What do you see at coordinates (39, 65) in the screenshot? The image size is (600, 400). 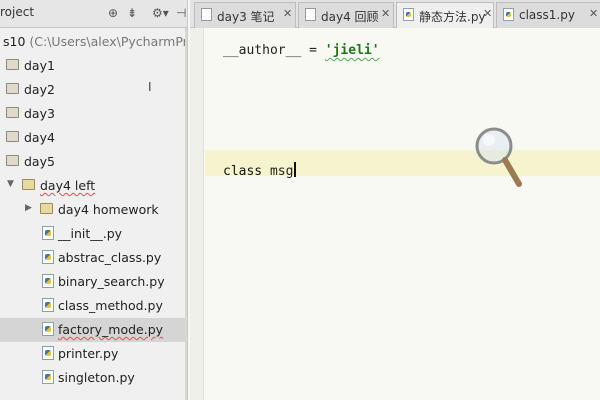 I see `tree-item-label: day1` at bounding box center [39, 65].